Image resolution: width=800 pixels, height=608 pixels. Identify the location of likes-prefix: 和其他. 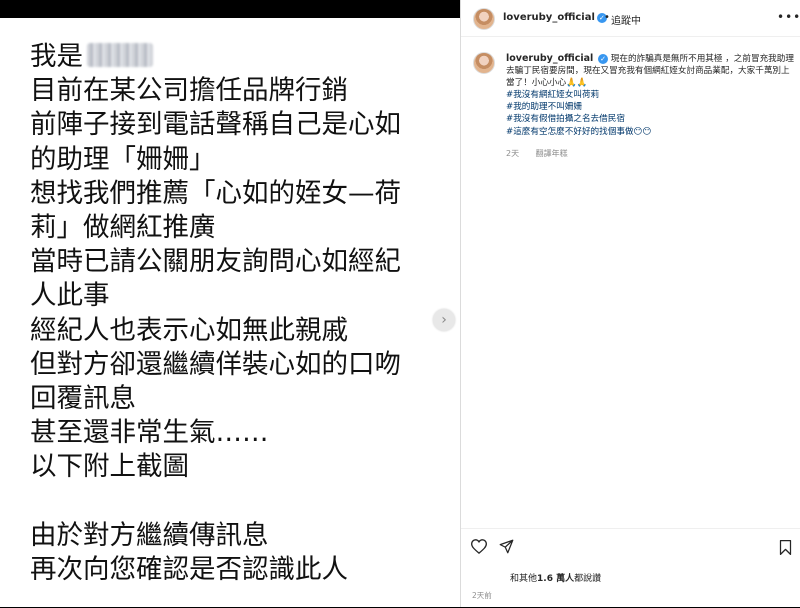
(524, 579).